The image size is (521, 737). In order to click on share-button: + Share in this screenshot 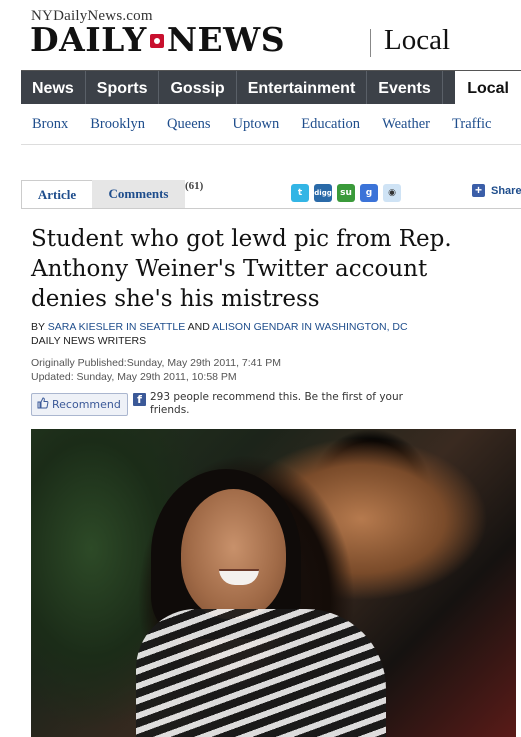, I will do `click(496, 190)`.